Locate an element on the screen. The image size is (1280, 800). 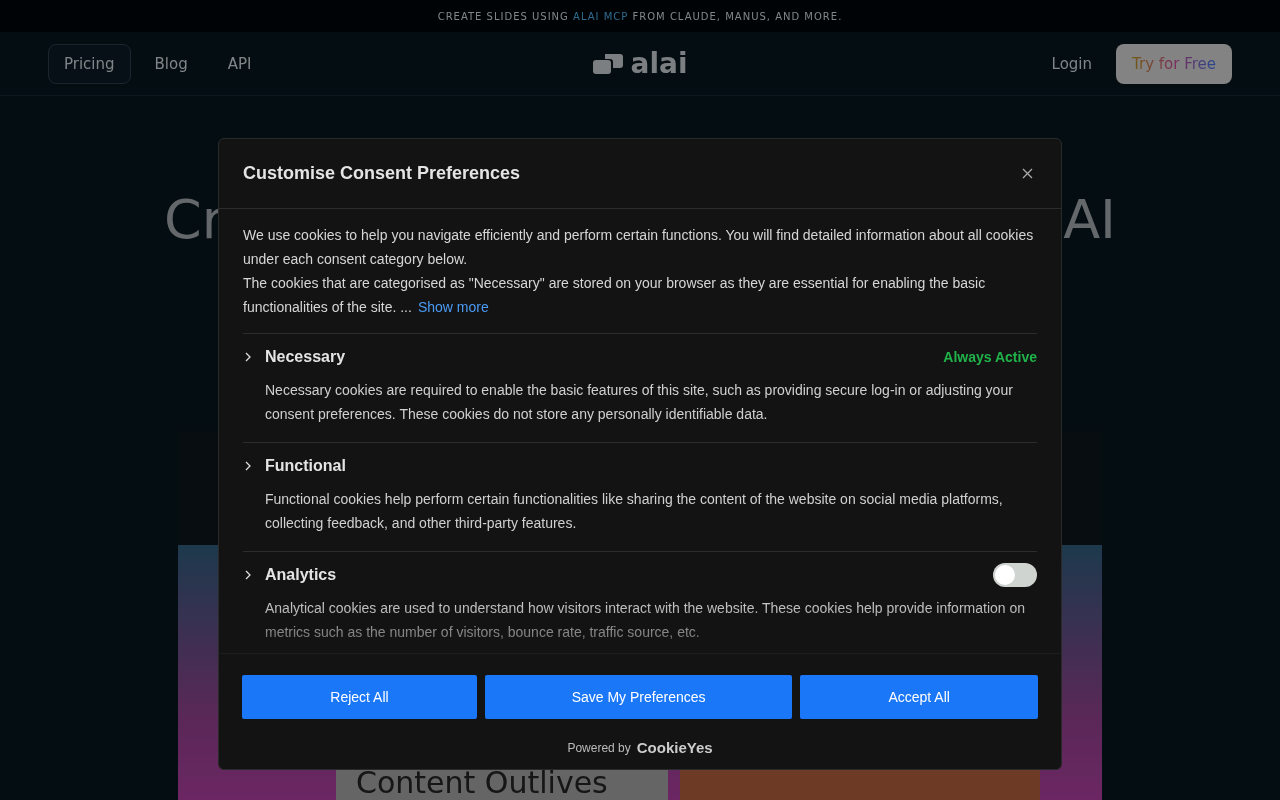
logo-icon is located at coordinates (607, 63).